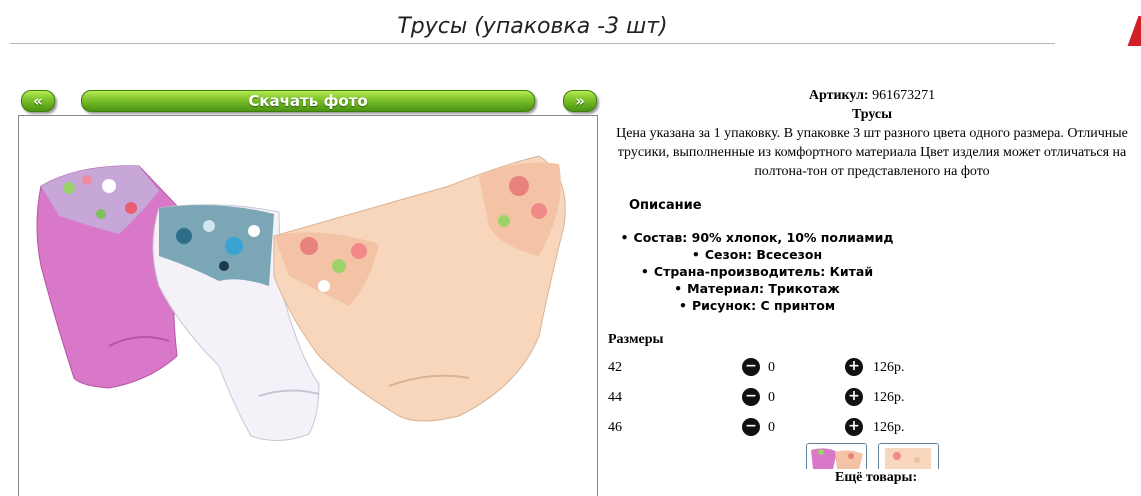 Image resolution: width=1141 pixels, height=496 pixels. What do you see at coordinates (763, 237) in the screenshot?
I see `spec-item-text: Состав: 90% хлопок, 10% полиамид` at bounding box center [763, 237].